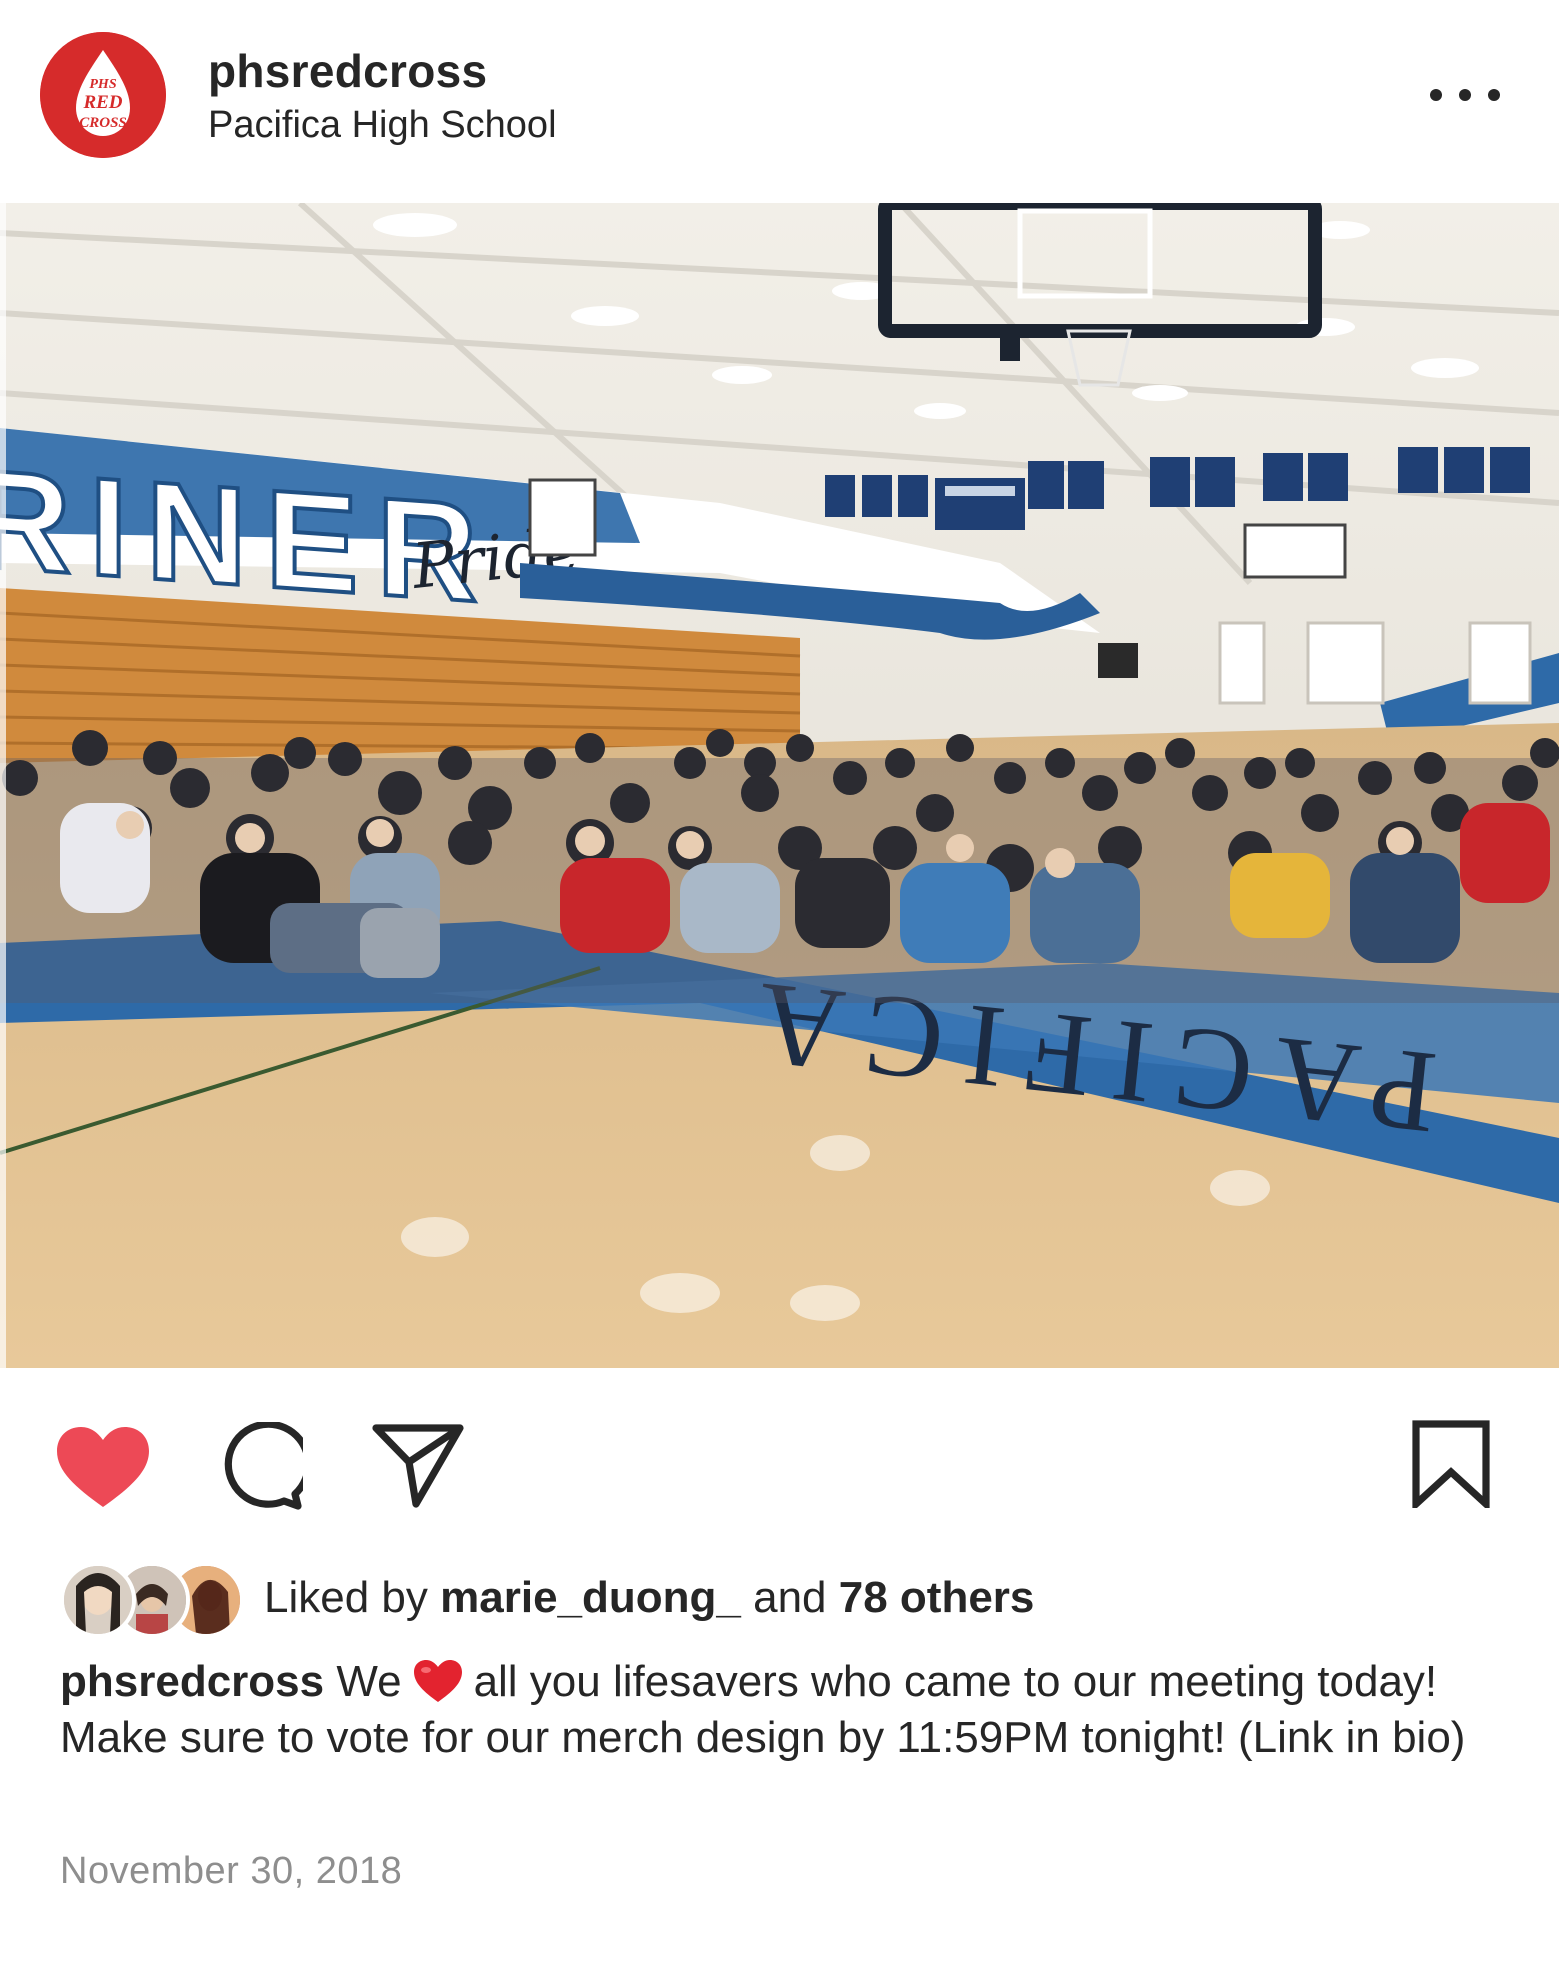 The width and height of the screenshot is (1559, 1962). Describe the element at coordinates (192, 1681) in the screenshot. I see `caption-username: phsredcross` at that location.